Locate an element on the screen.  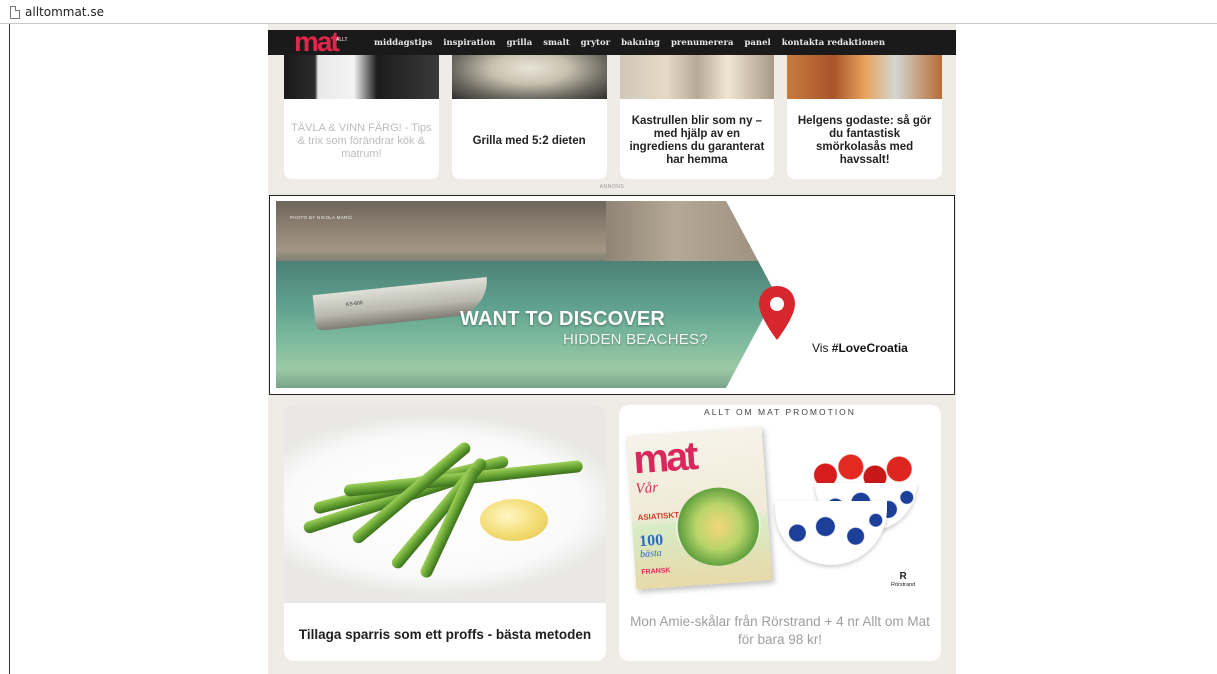
asparagus-photo is located at coordinates (445, 504).